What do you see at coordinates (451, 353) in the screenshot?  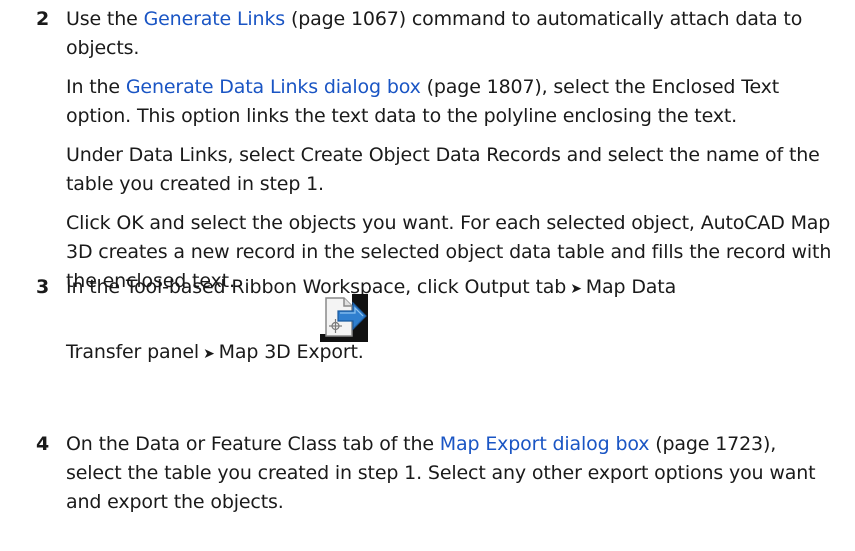 I see `paragraph-line: Transfer panel ➤ Map 3D Export.` at bounding box center [451, 353].